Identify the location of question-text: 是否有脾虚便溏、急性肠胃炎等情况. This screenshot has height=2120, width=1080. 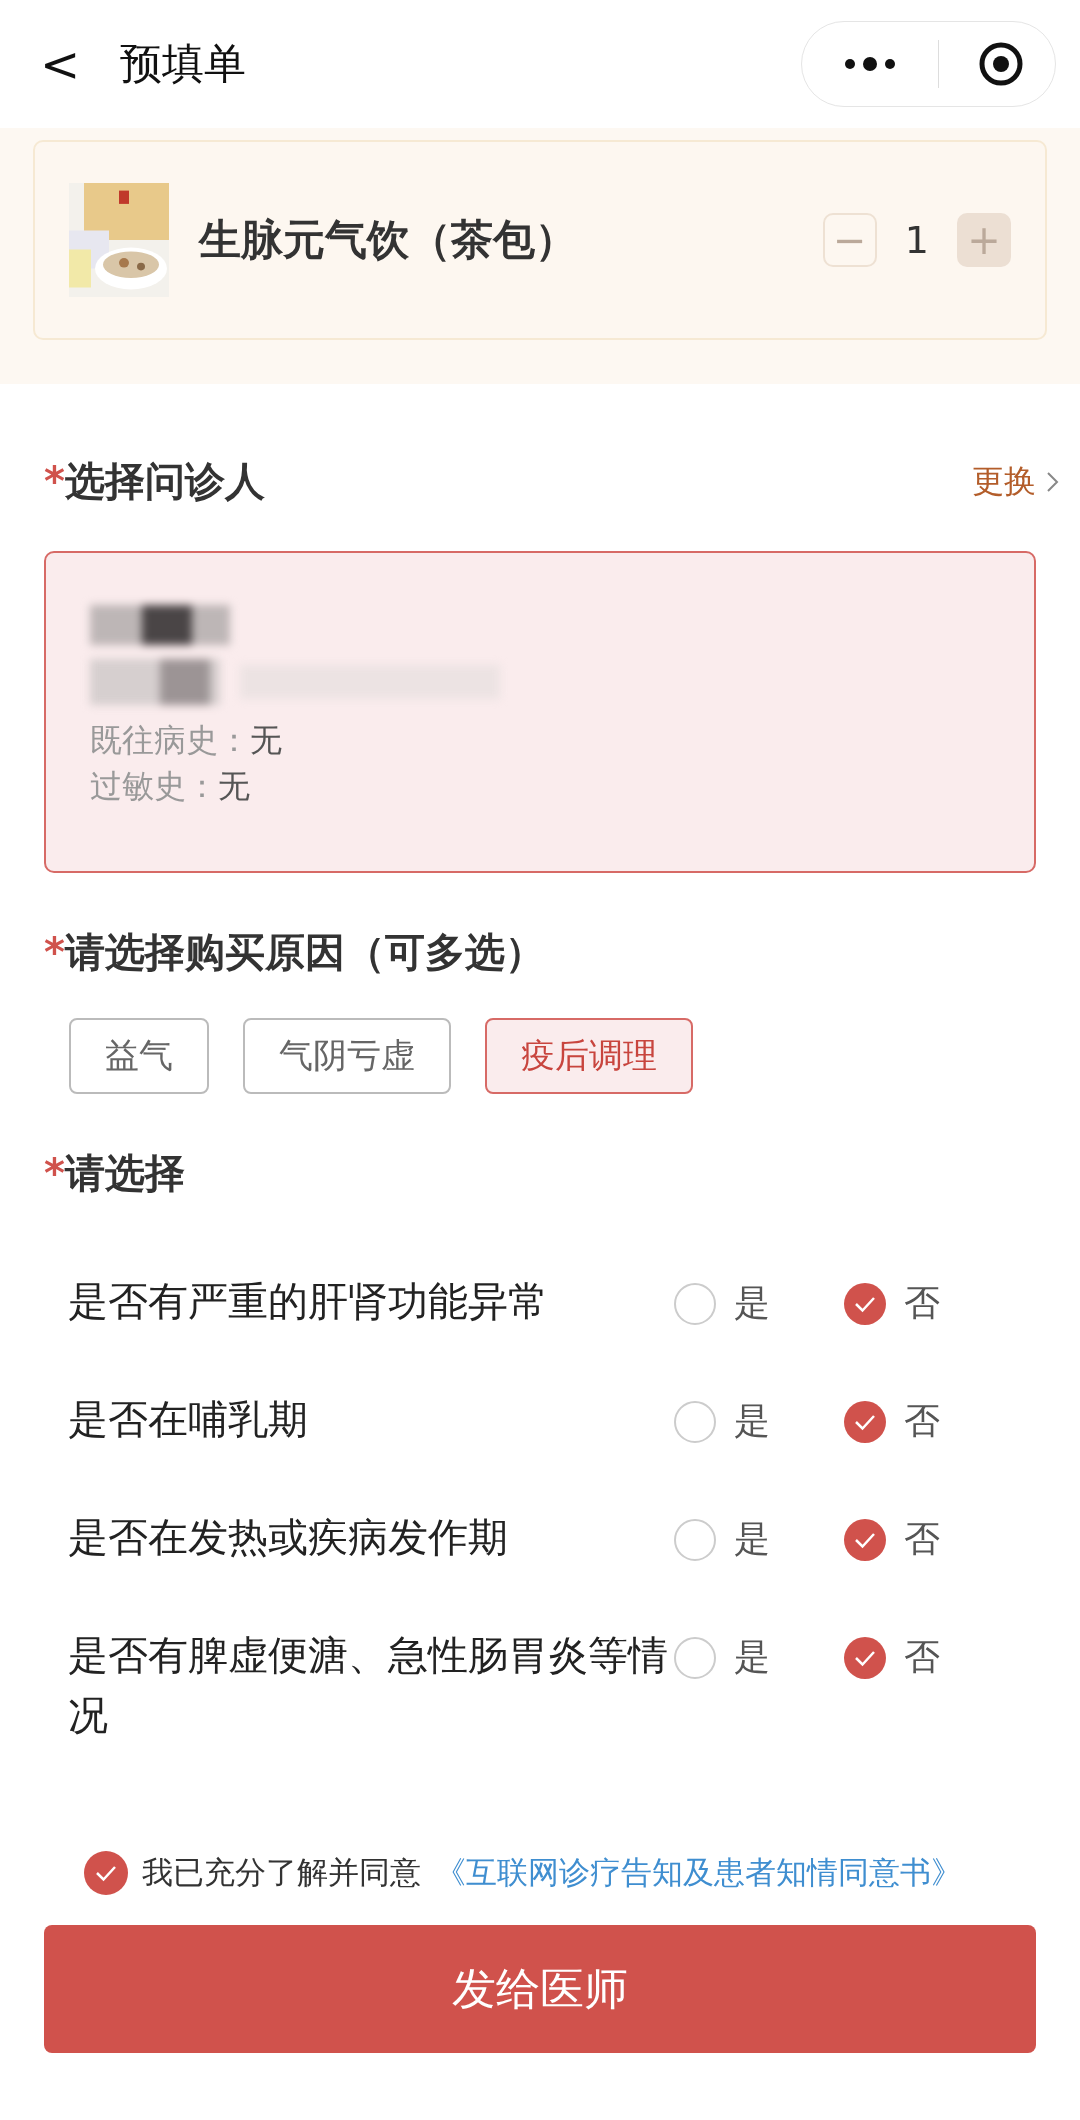
(368, 1685).